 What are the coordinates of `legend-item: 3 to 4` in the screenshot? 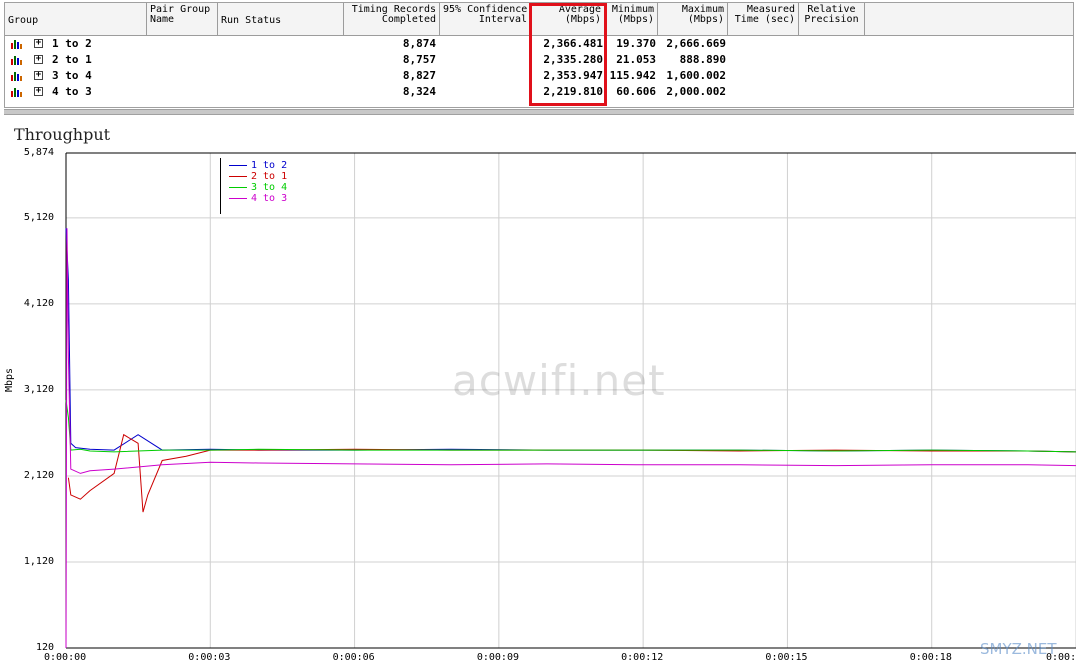 It's located at (258, 187).